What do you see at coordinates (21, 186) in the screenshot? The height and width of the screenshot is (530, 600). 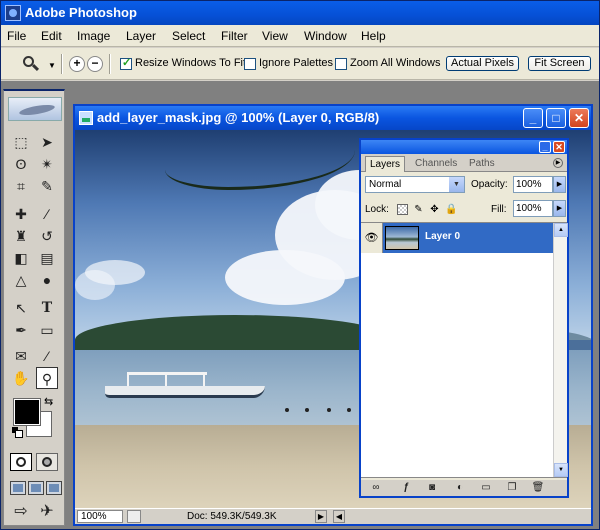 I see `crop-tool-icon: ⌗` at bounding box center [21, 186].